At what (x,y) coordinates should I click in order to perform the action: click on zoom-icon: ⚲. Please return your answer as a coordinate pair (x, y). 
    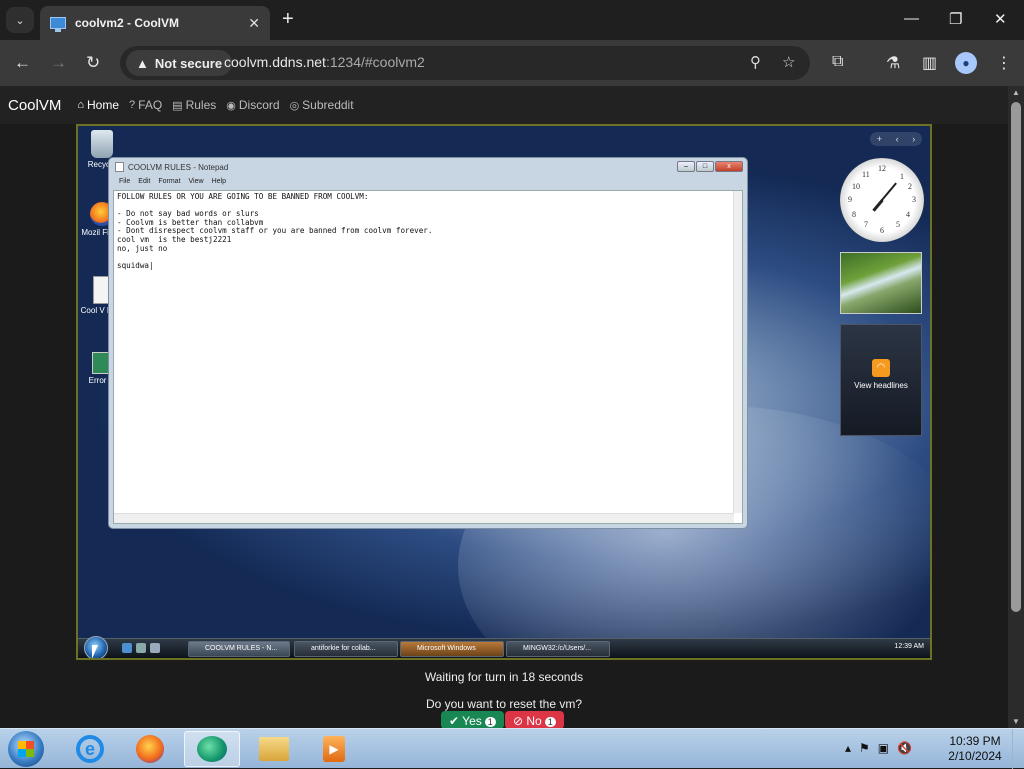
    Looking at the image, I should click on (755, 62).